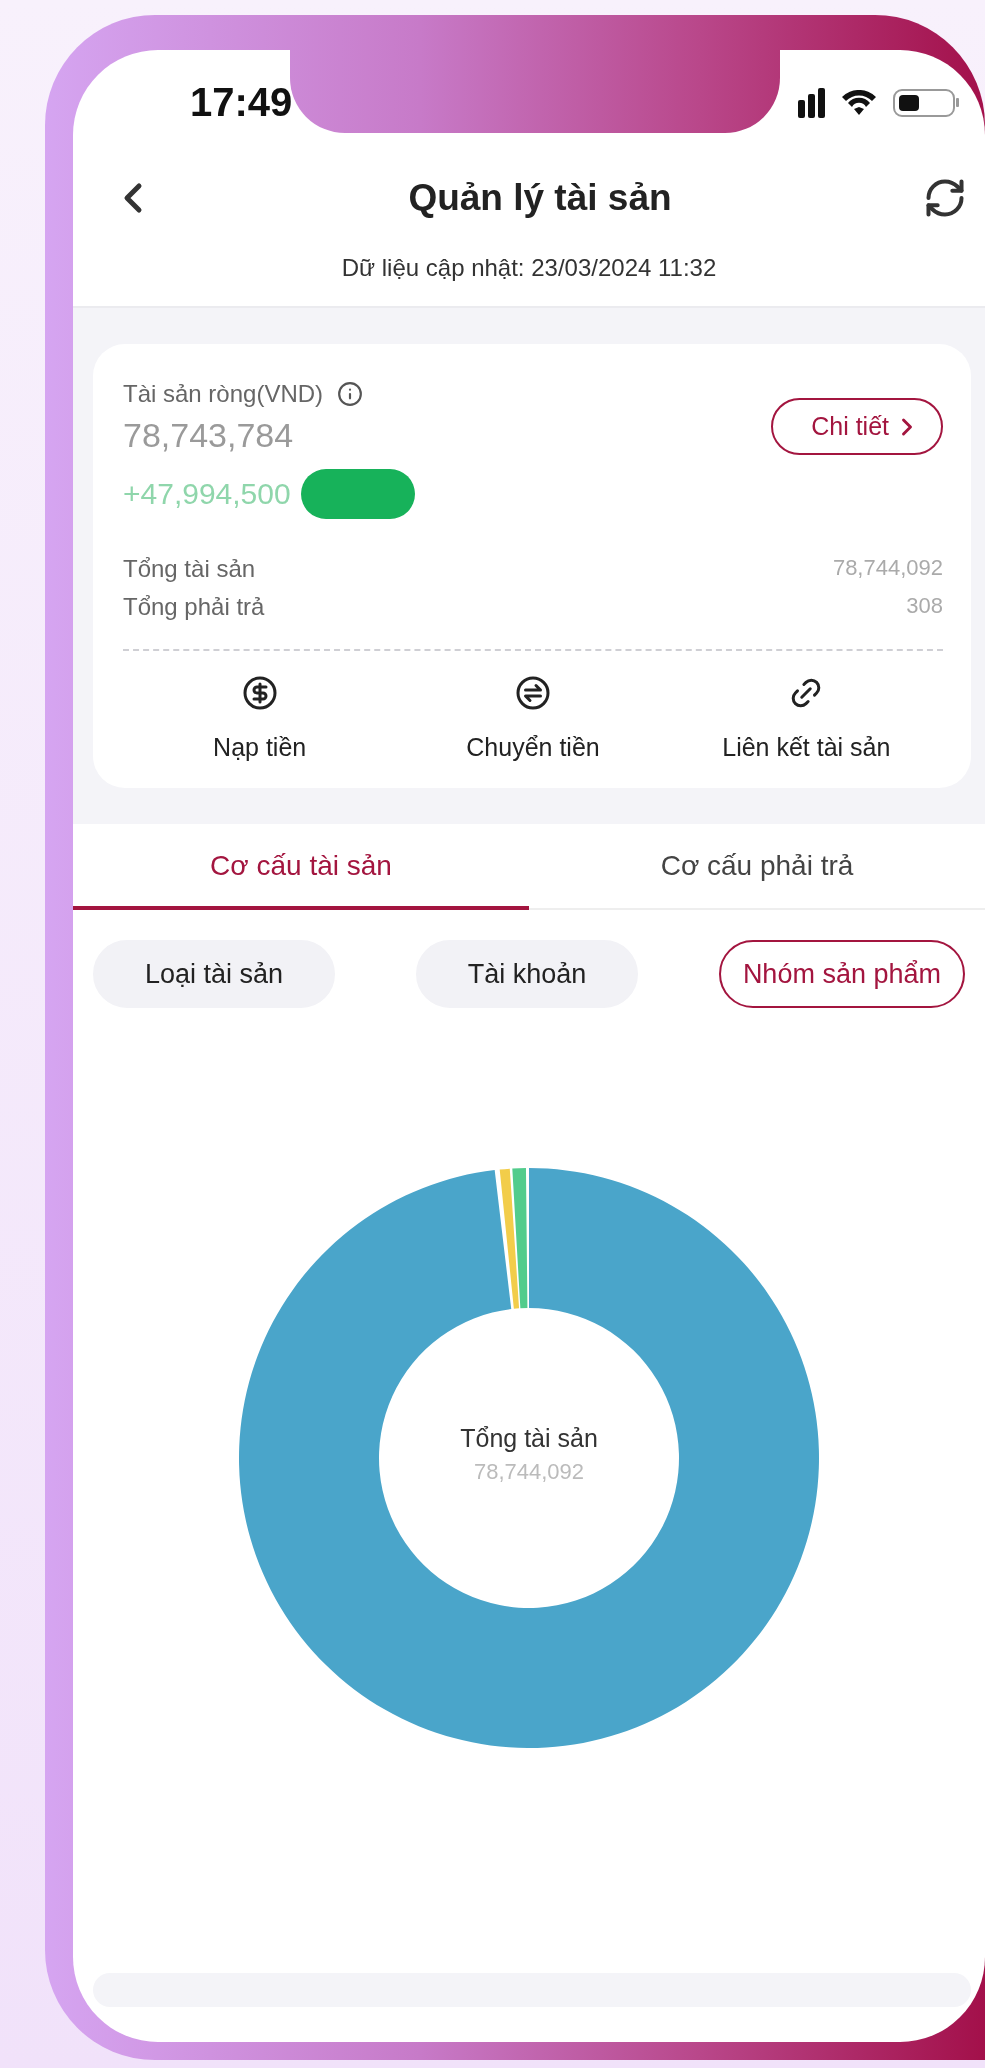 The width and height of the screenshot is (985, 2068). Describe the element at coordinates (209, 435) in the screenshot. I see `net-assets-value: 78,743,784` at that location.